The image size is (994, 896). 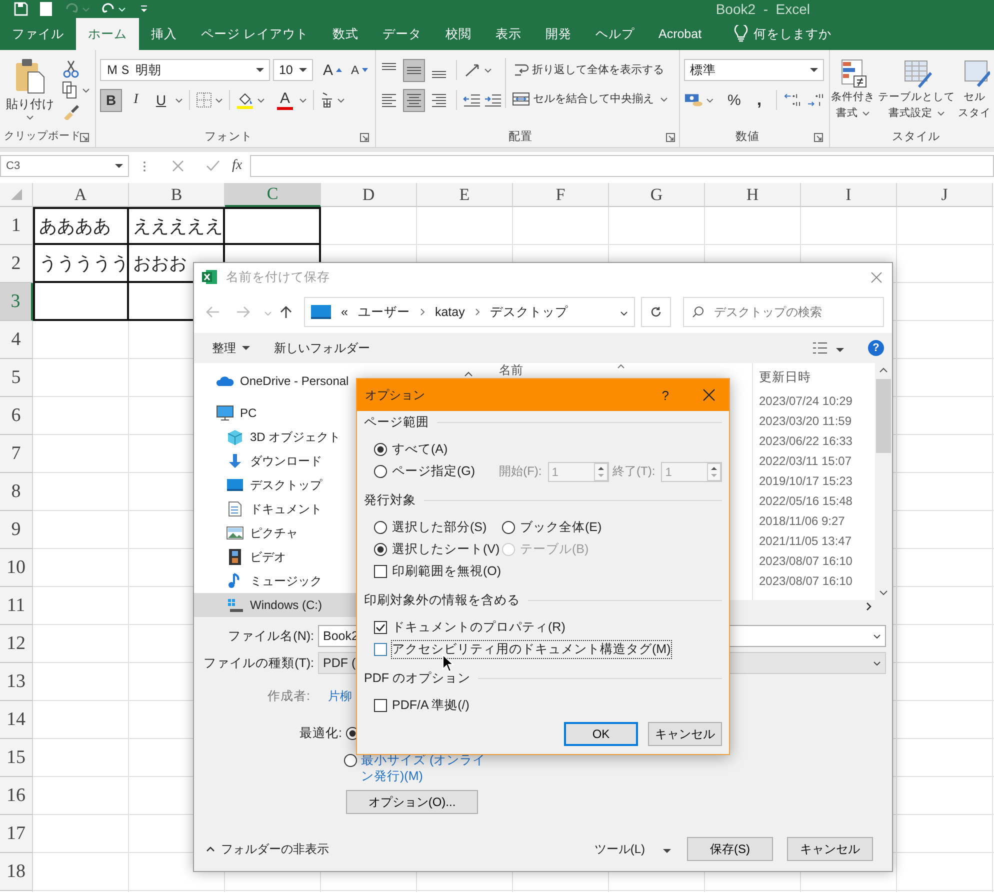 I want to click on format-painter-icon, so click(x=71, y=111).